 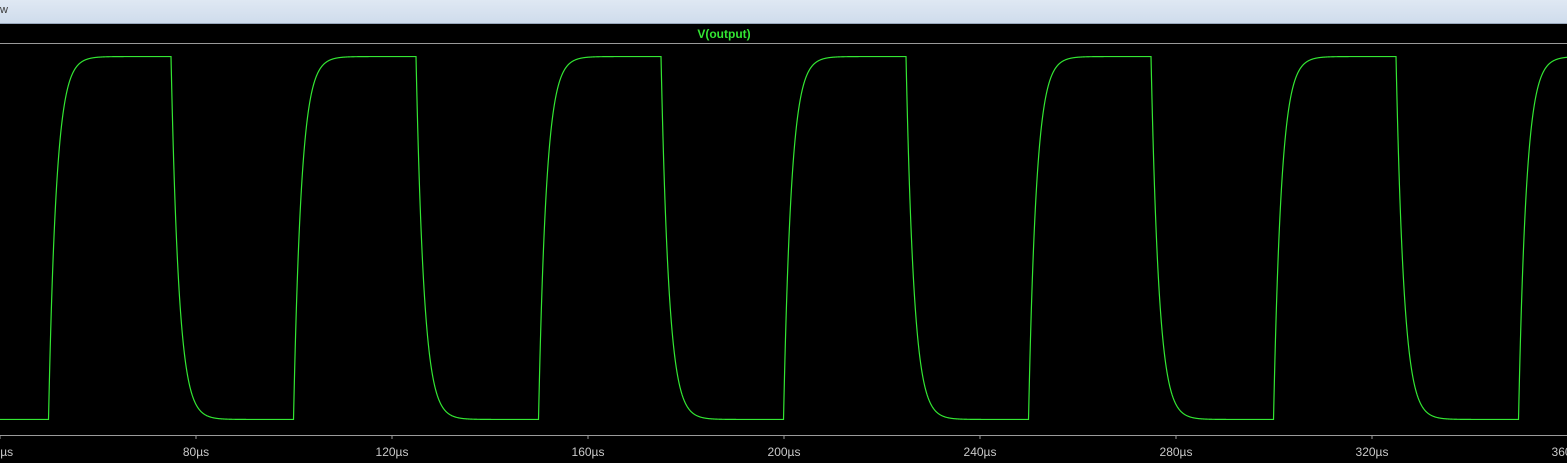 What do you see at coordinates (588, 452) in the screenshot?
I see `x-tick-label: 160µs` at bounding box center [588, 452].